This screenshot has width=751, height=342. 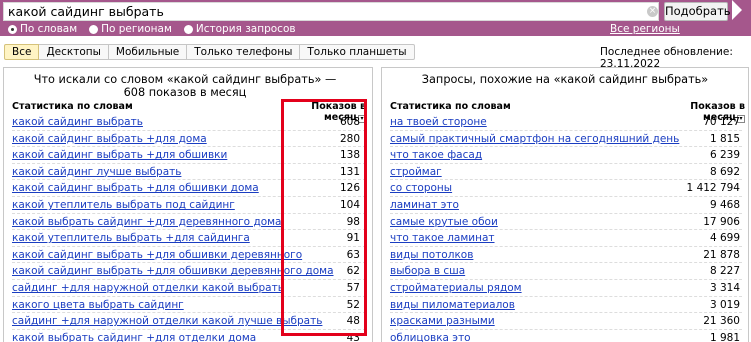 What do you see at coordinates (436, 155) in the screenshot?
I see `keyword-link: что такое фасад` at bounding box center [436, 155].